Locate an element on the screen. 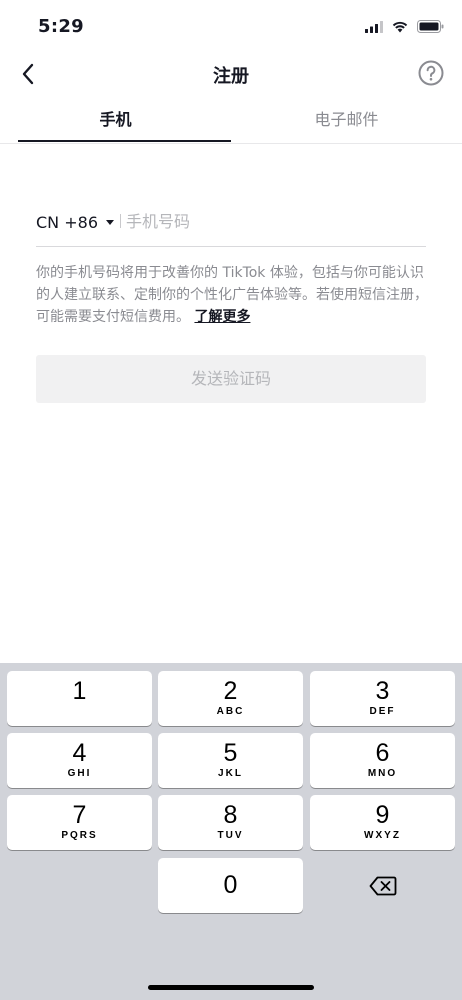 The height and width of the screenshot is (1000, 462). question-circle-icon is located at coordinates (431, 73).